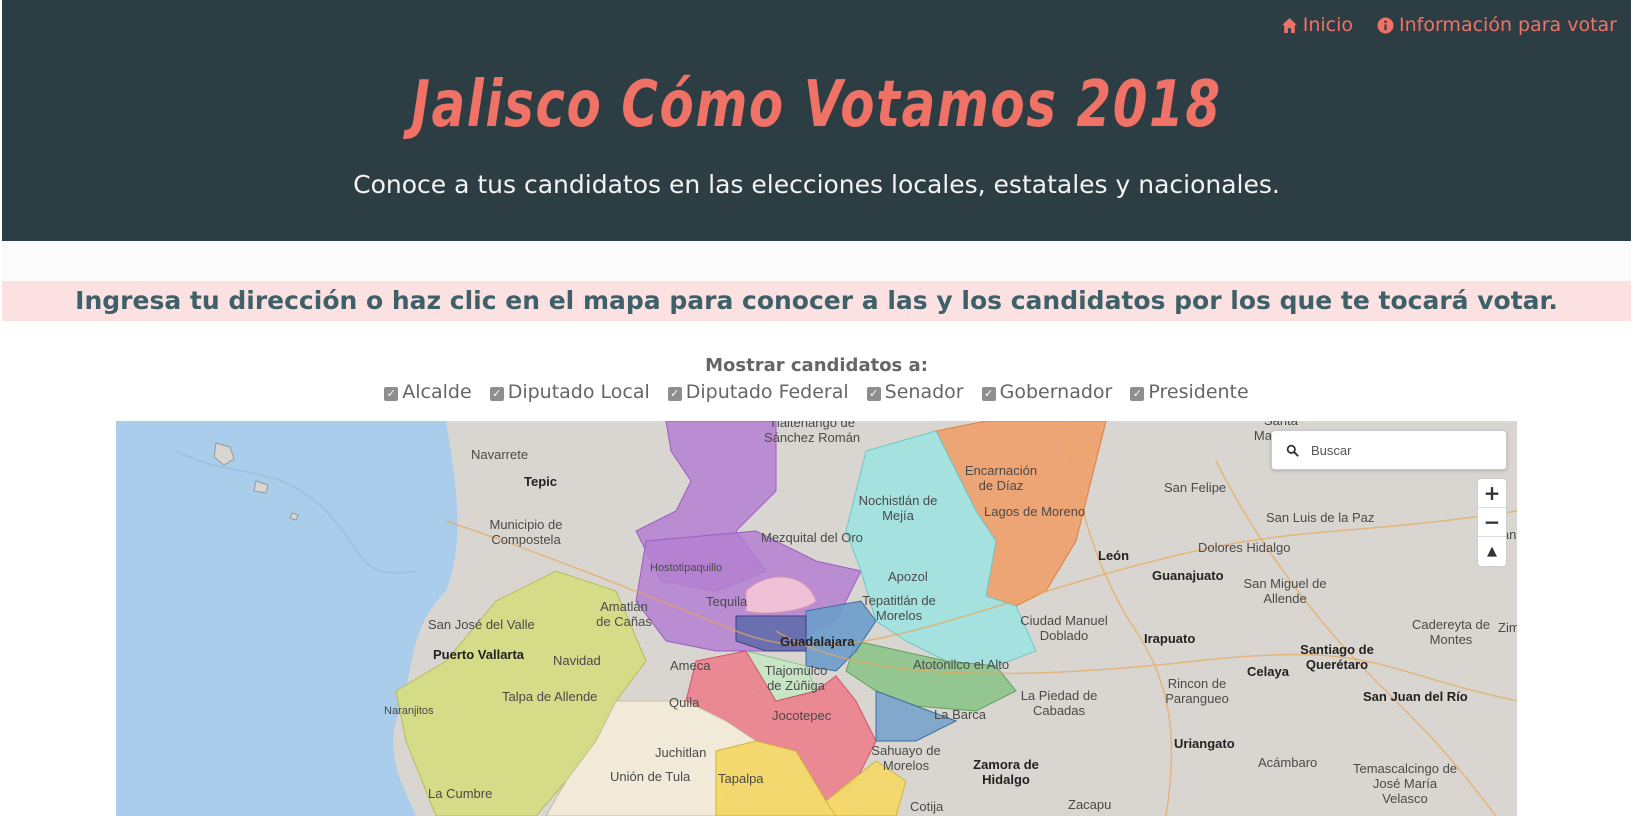  What do you see at coordinates (816, 105) in the screenshot?
I see `site-title: Jalisco Cómo Votamos 2018` at bounding box center [816, 105].